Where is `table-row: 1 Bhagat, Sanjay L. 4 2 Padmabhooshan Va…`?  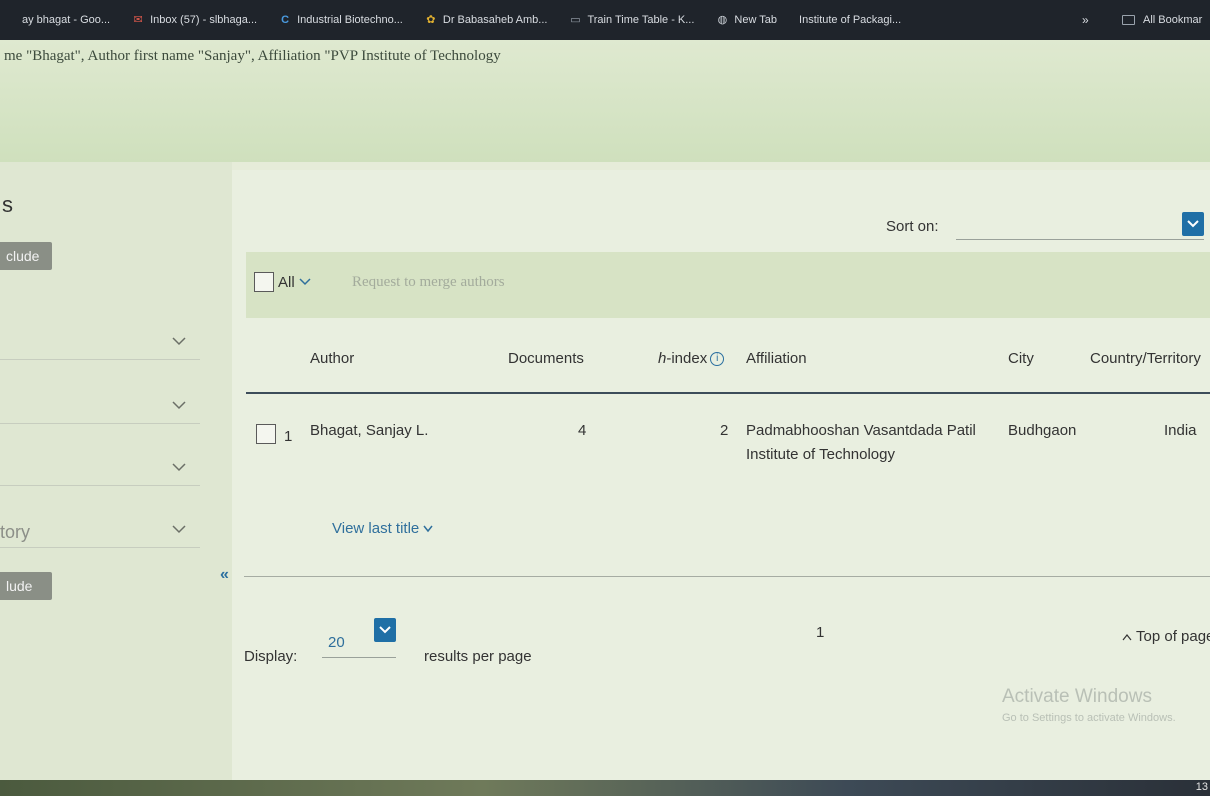 table-row: 1 Bhagat, Sanjay L. 4 2 Padmabhooshan Va… is located at coordinates (728, 473).